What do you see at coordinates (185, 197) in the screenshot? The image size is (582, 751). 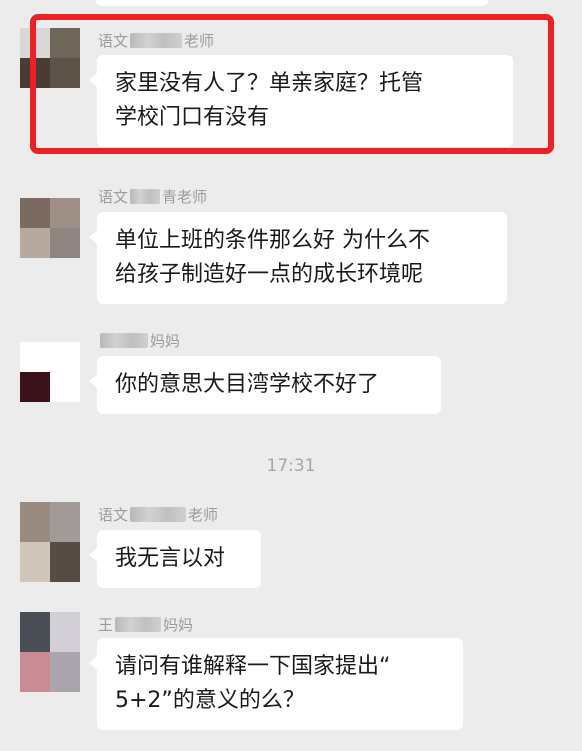 I see `sender-name-suffix: 青老师` at bounding box center [185, 197].